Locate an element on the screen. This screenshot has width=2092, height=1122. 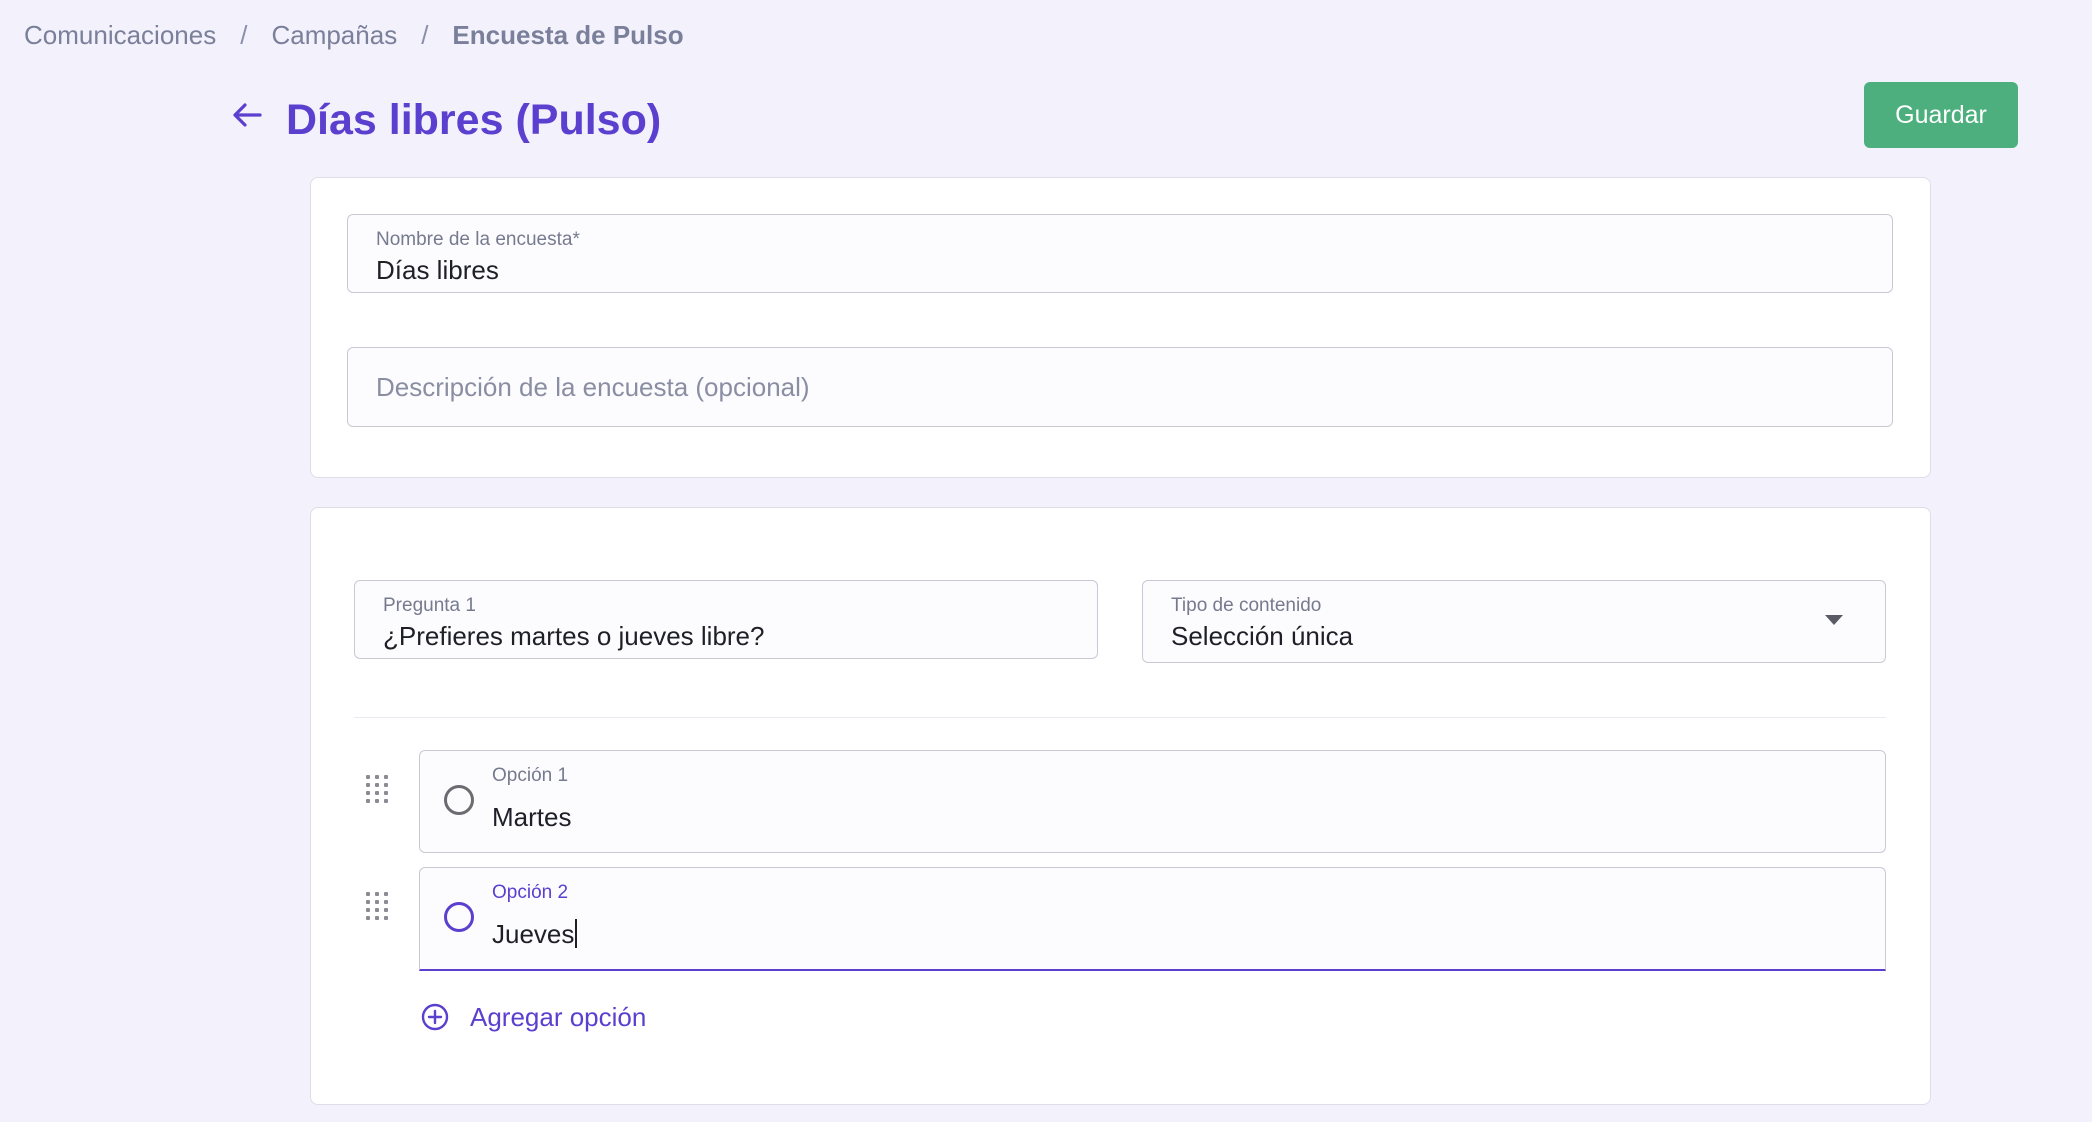
content-type-select: Tipo de contenido Selección única is located at coordinates (1514, 621).